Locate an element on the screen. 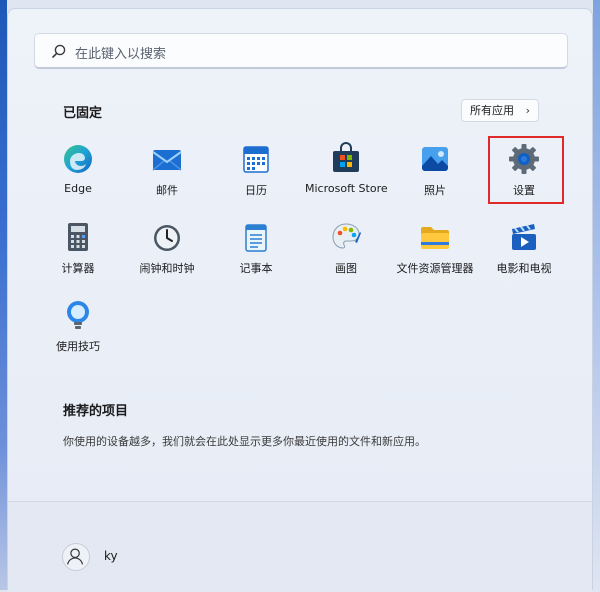 Image resolution: width=600 pixels, height=592 pixels. search-placeholder: 在此键入以搜索 is located at coordinates (121, 54).